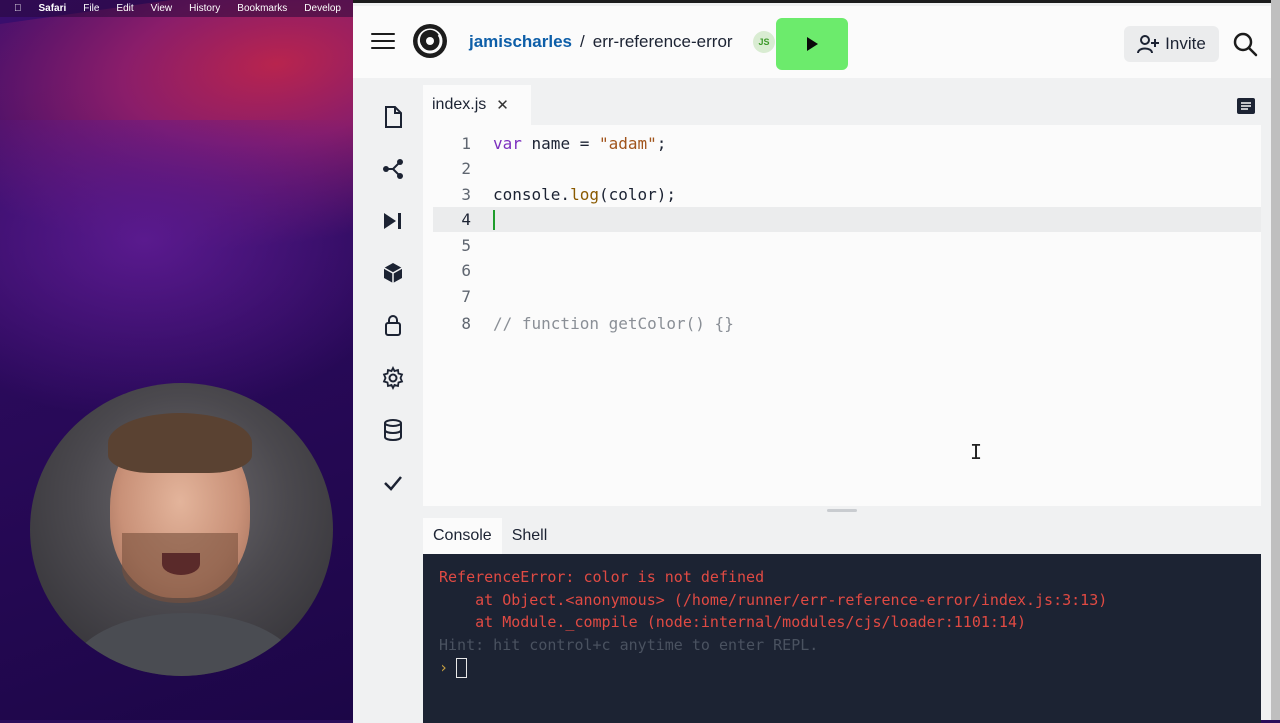  I want to click on line-number: 3, so click(466, 194).